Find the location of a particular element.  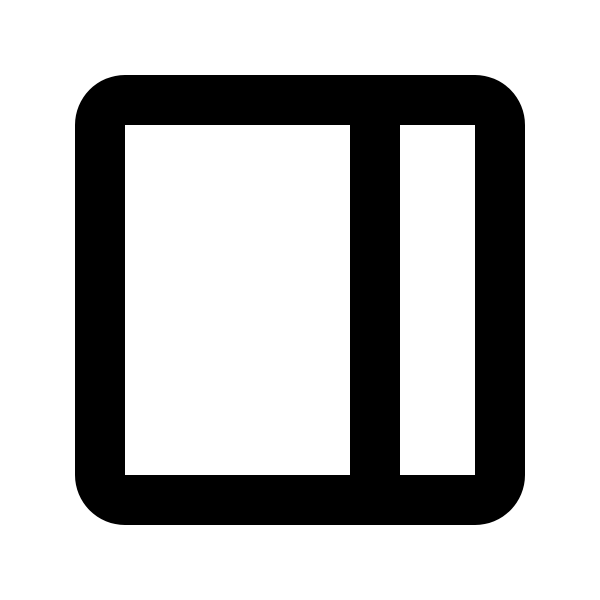

panel-divider is located at coordinates (375, 300).